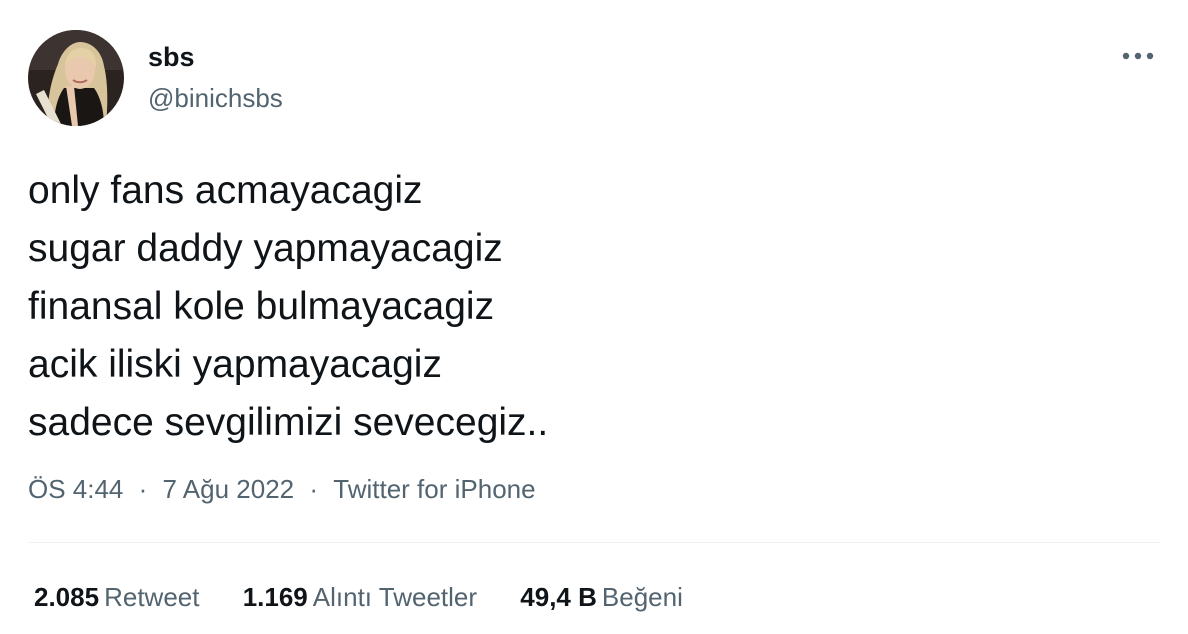 The image size is (1188, 634). I want to click on tweet-time: ÖS 4:44, so click(75, 489).